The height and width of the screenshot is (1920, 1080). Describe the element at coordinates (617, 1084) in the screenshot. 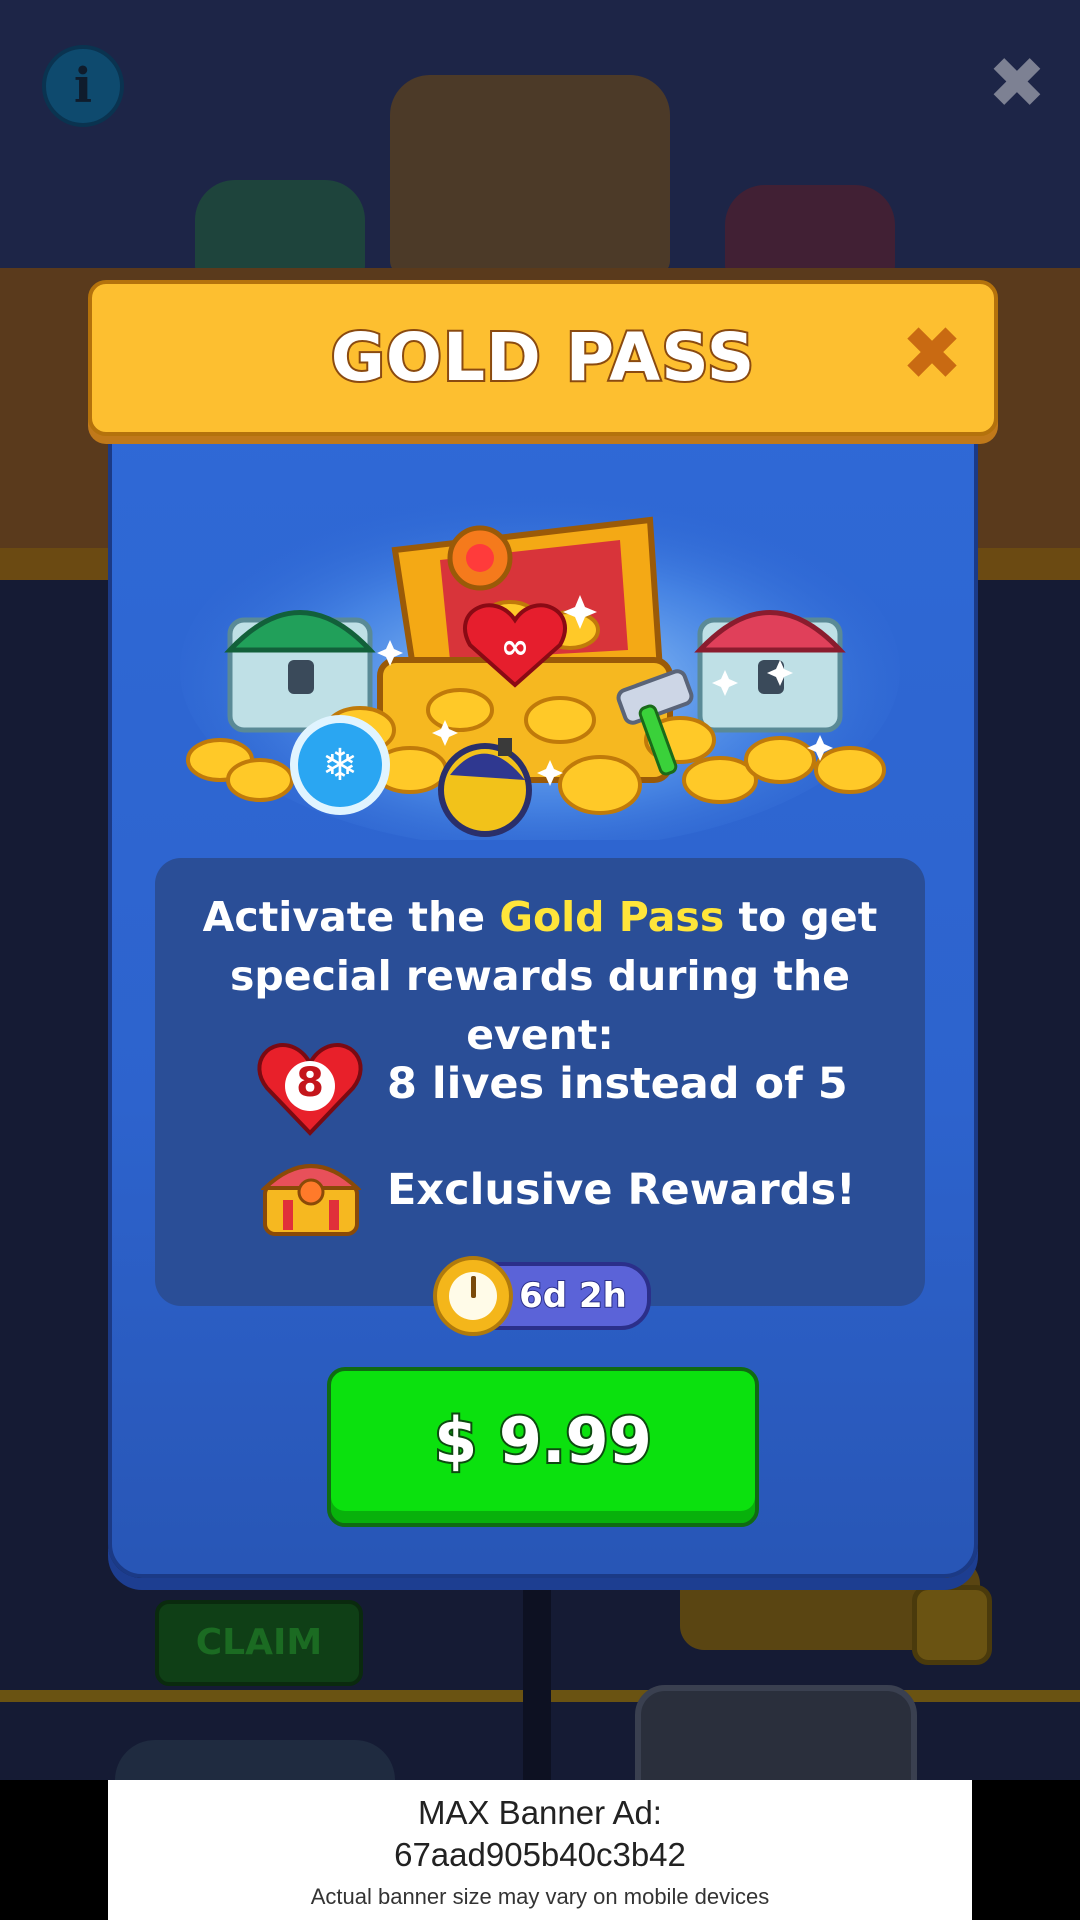

I see `benefit-label: 8 lives instead of 5` at that location.